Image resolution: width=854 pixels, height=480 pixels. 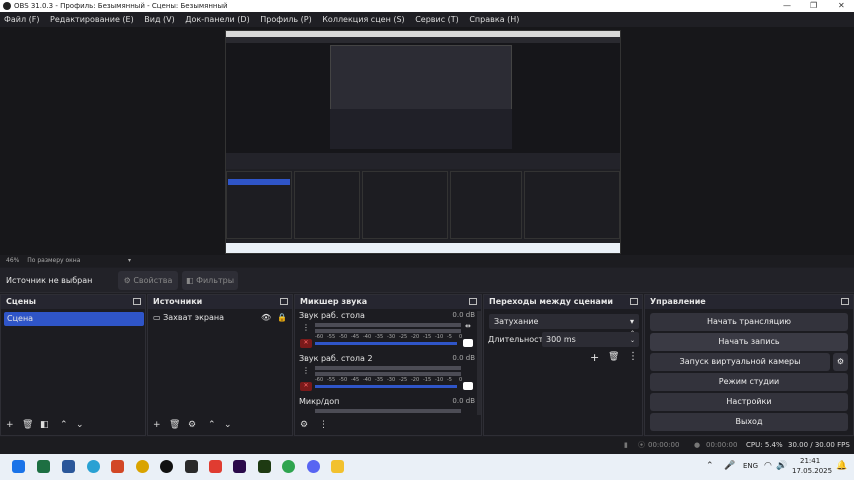 What do you see at coordinates (750, 466) in the screenshot?
I see `language-indicator: ENG` at bounding box center [750, 466].